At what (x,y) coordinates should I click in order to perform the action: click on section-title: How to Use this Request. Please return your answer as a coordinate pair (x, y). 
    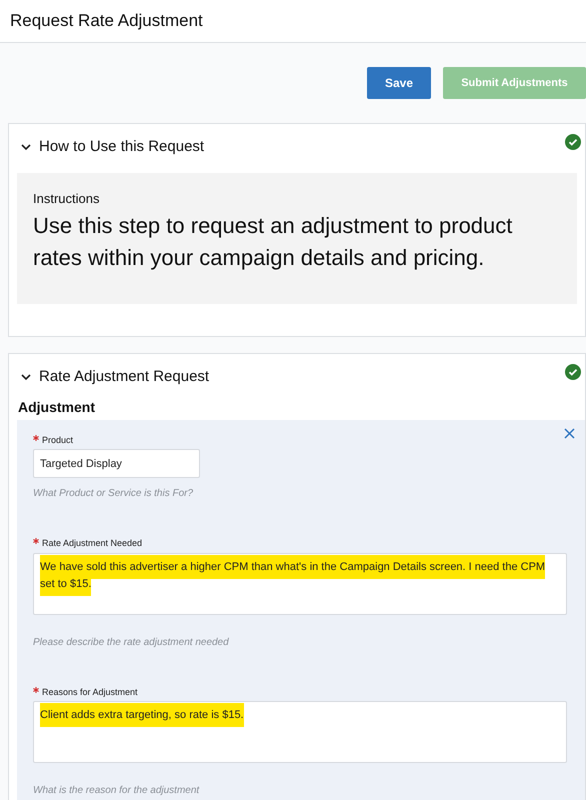
    Looking at the image, I should click on (121, 147).